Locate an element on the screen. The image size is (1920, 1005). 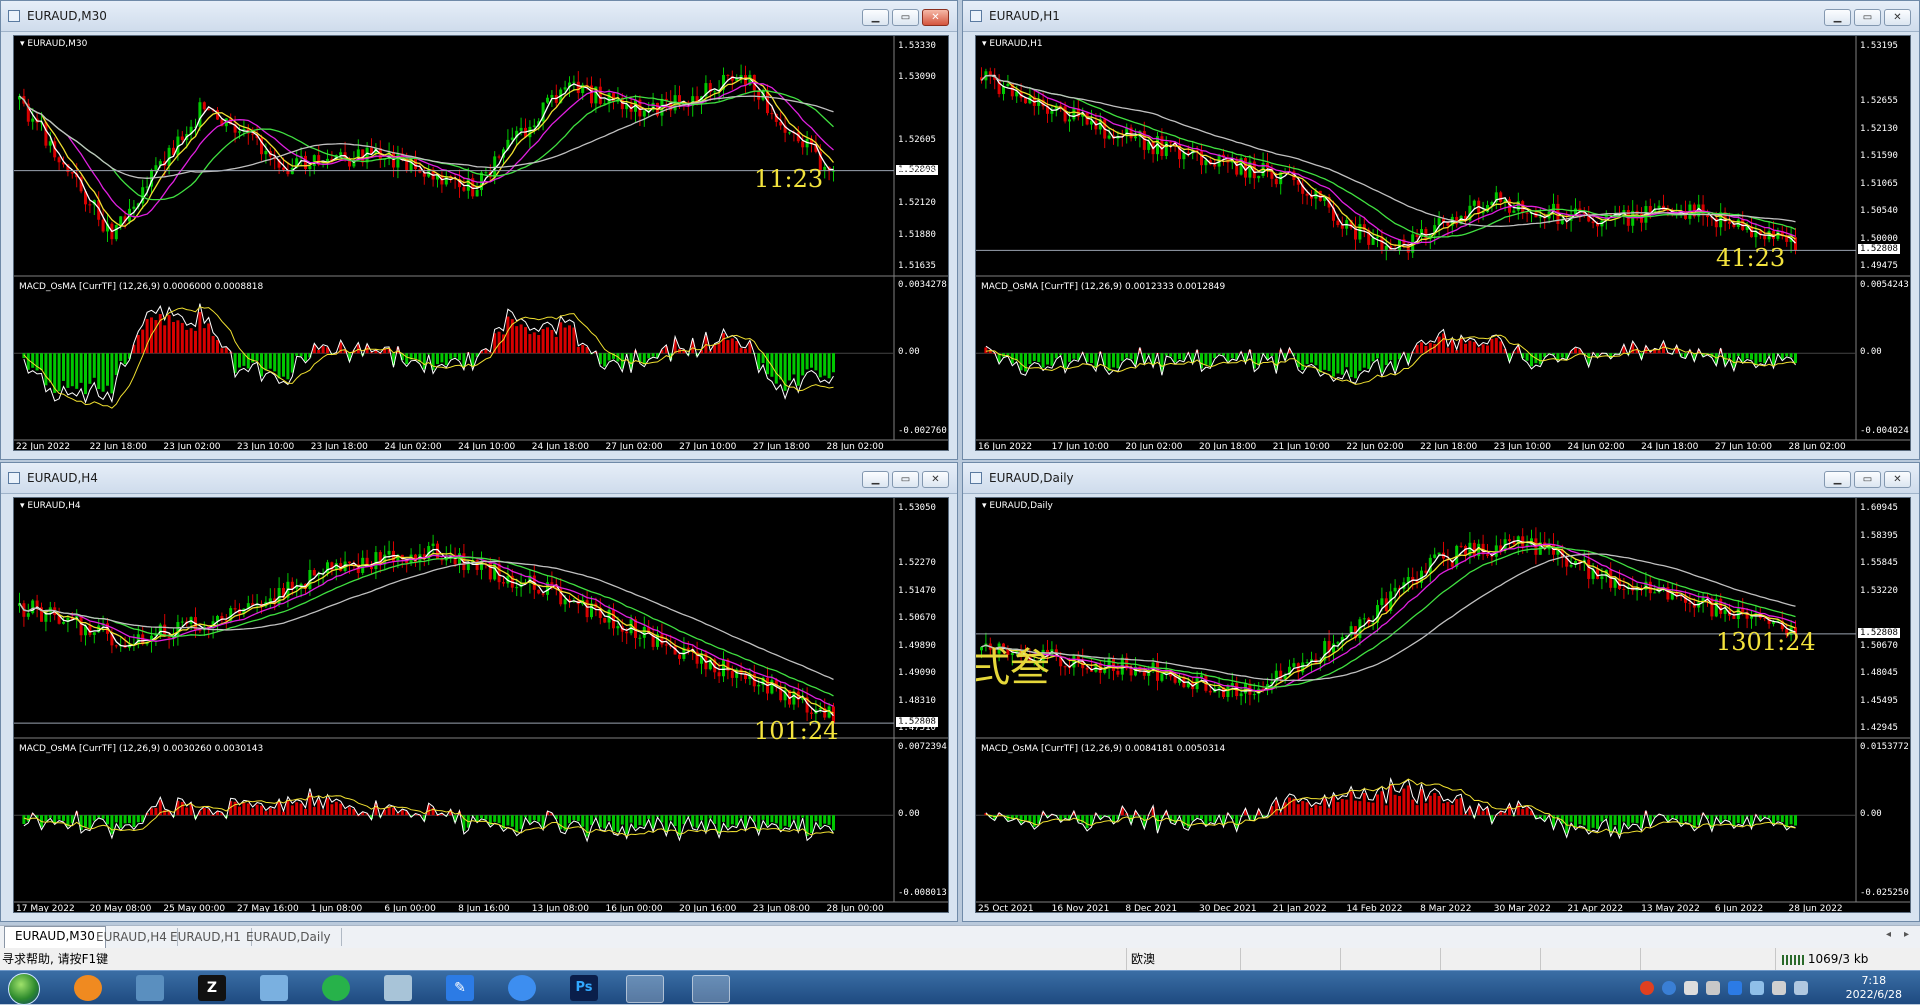
z-app-icon: Z is located at coordinates (212, 988).